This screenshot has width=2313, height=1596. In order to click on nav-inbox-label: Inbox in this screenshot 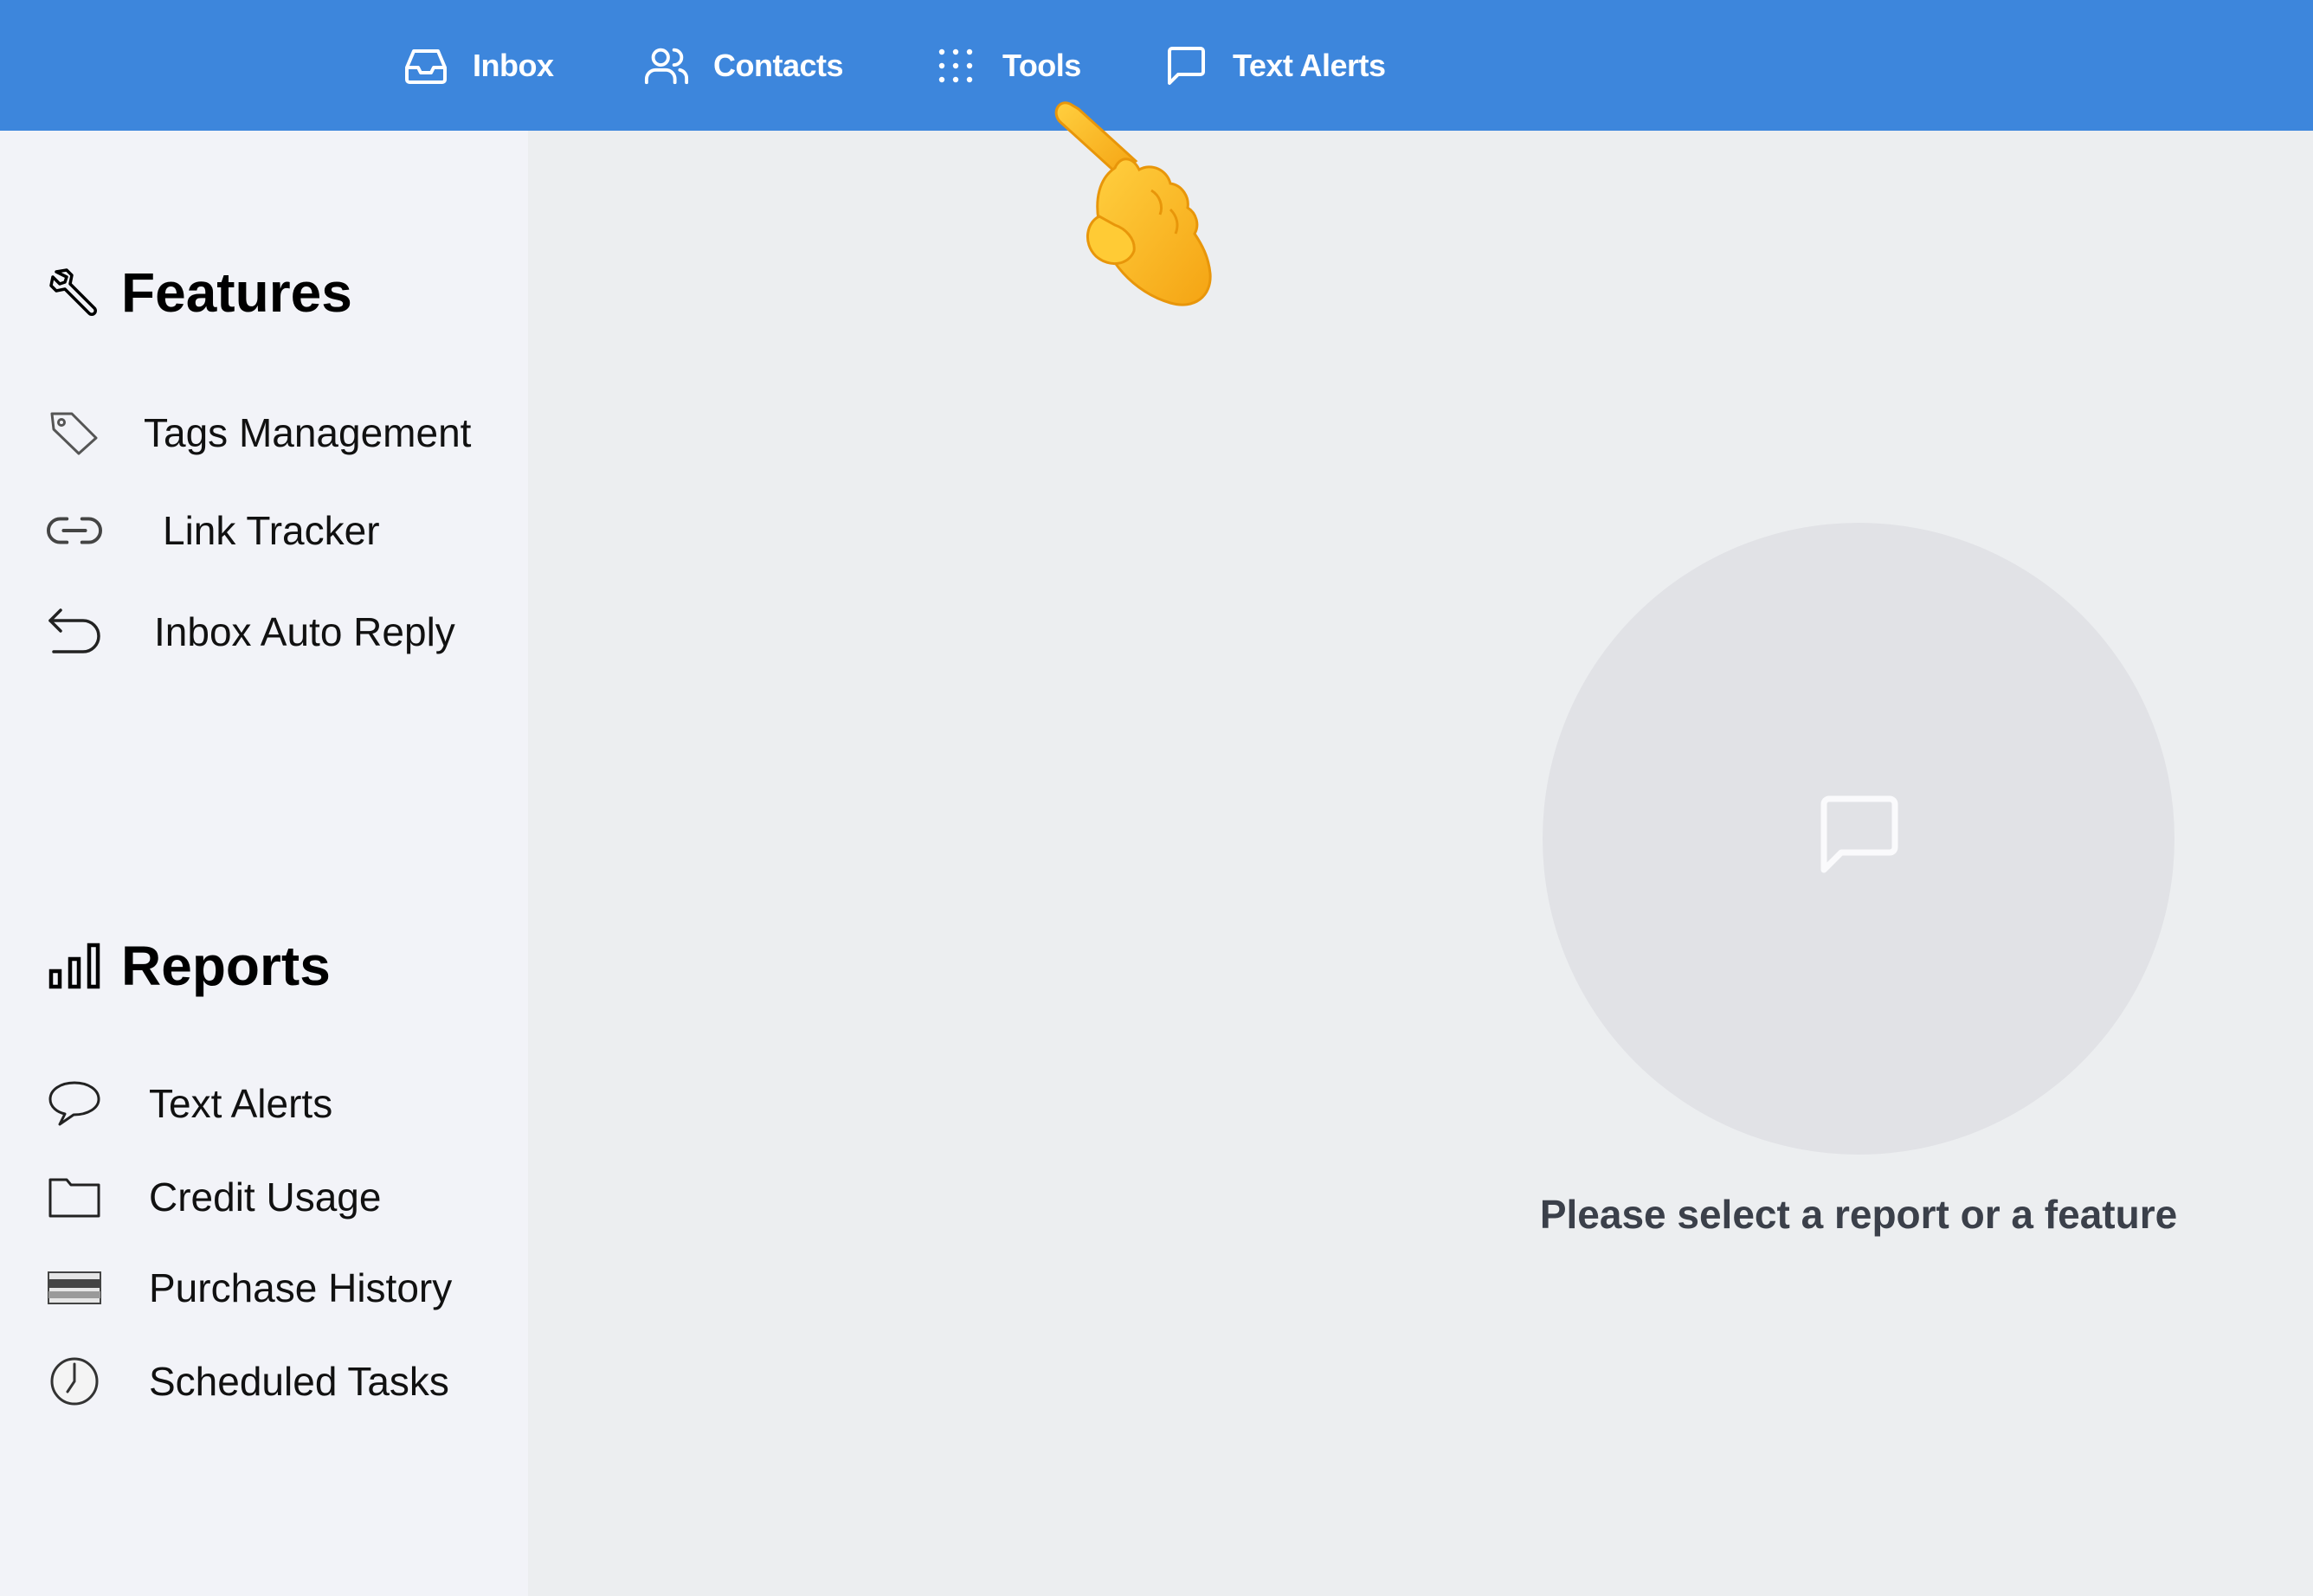, I will do `click(513, 65)`.